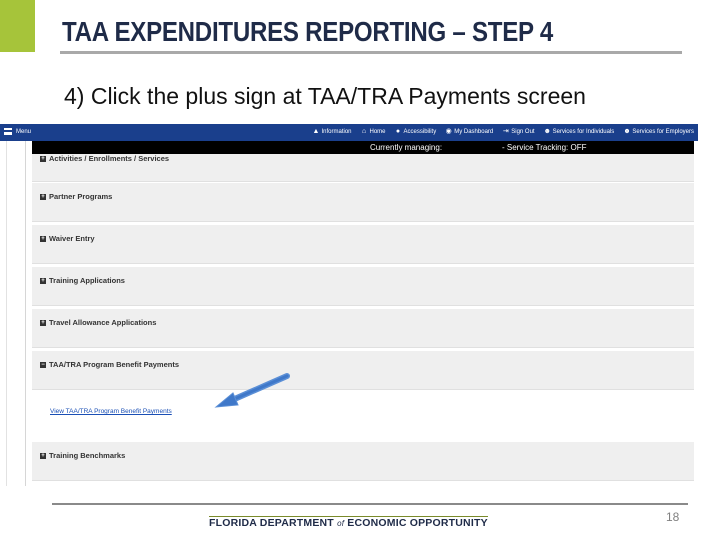  I want to click on logo-text-of: of, so click(341, 523).